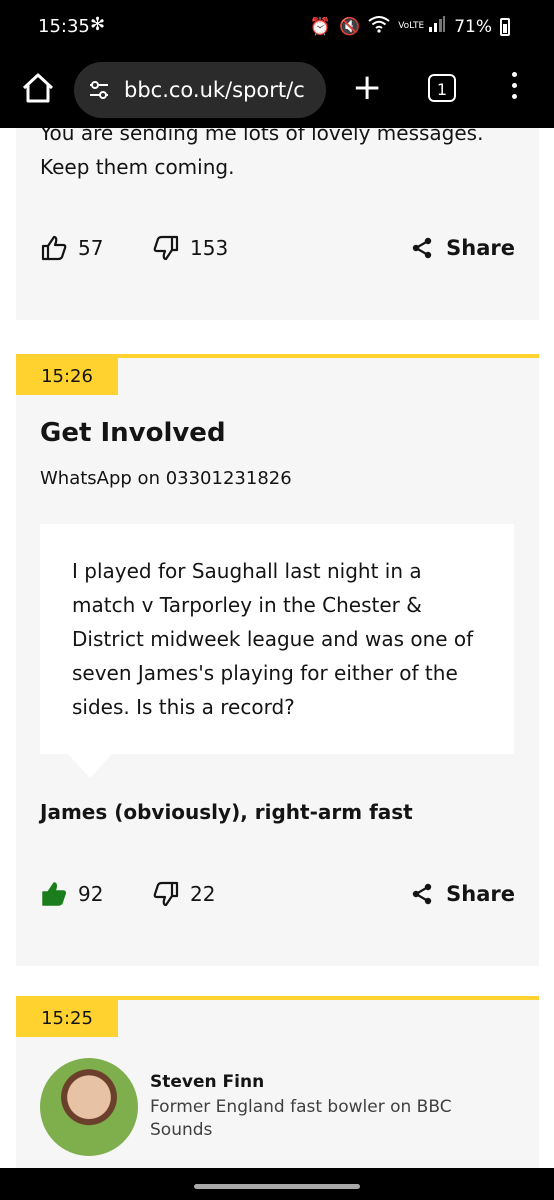  What do you see at coordinates (301, 1118) in the screenshot?
I see `contributor-role: Former England fast bowler on BBC Sounds` at bounding box center [301, 1118].